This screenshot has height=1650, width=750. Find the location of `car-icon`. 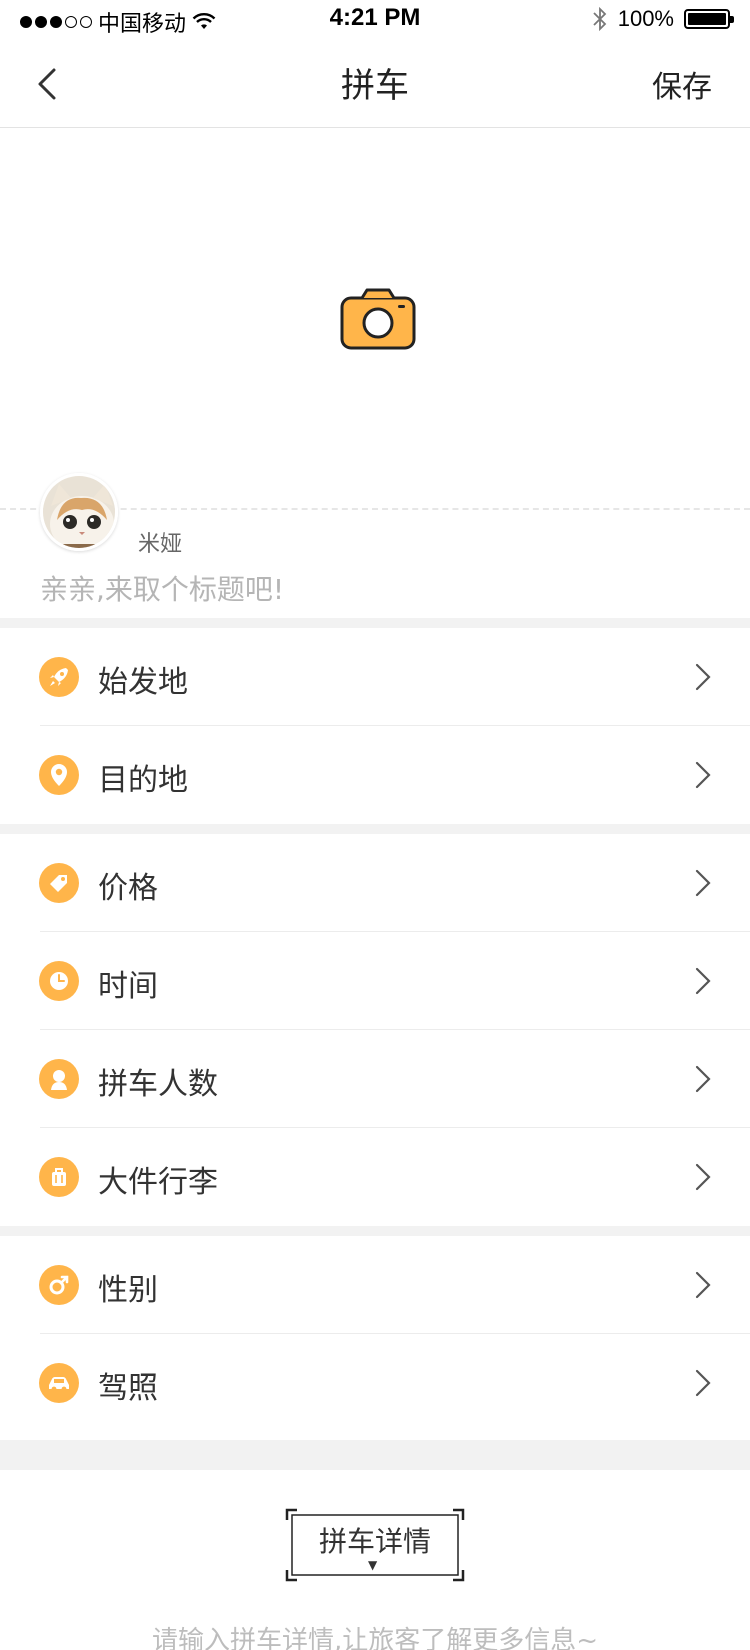

car-icon is located at coordinates (59, 1383).